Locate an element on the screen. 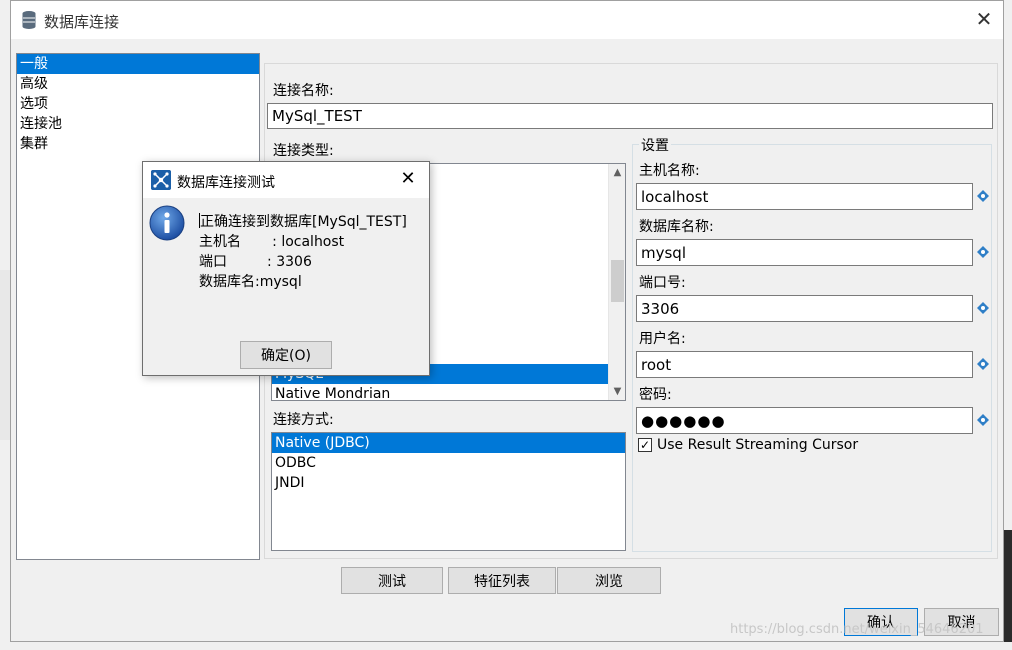  test-button: 测试 is located at coordinates (392, 580).